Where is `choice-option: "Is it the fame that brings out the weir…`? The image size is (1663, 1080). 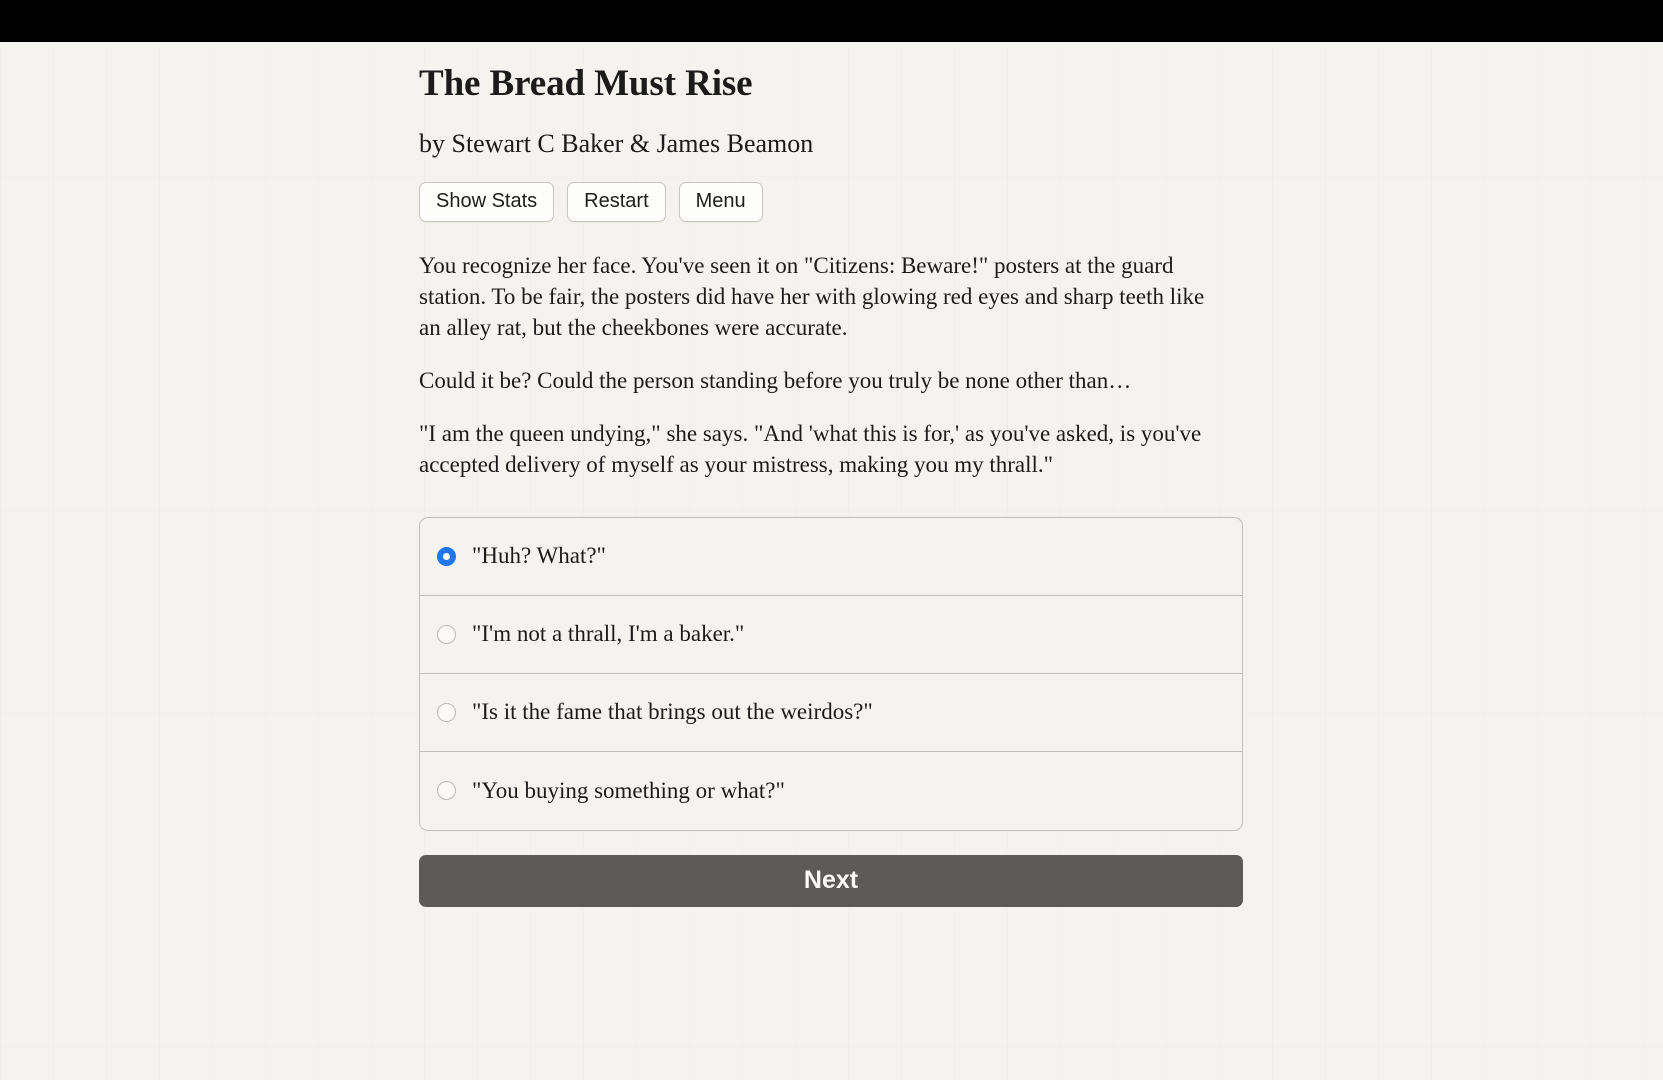
choice-option: "Is it the fame that brings out the weir… is located at coordinates (831, 713).